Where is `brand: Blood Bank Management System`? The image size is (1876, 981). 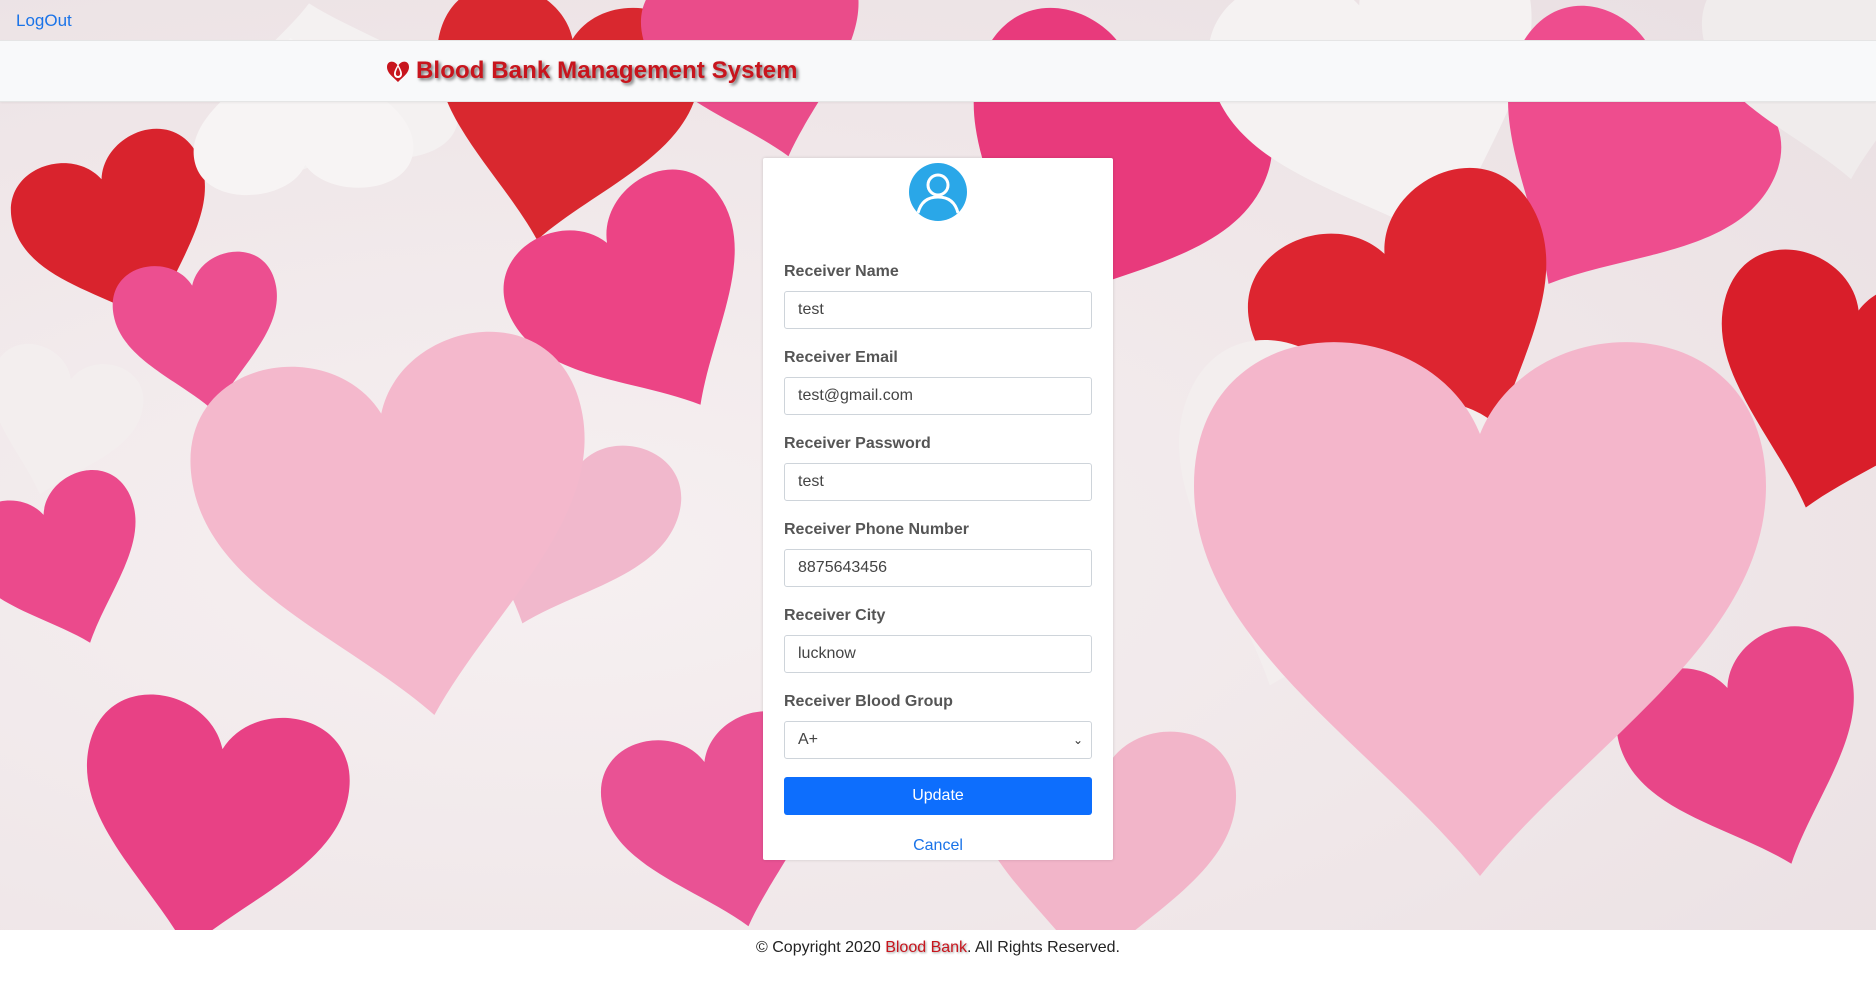 brand: Blood Bank Management System is located at coordinates (591, 71).